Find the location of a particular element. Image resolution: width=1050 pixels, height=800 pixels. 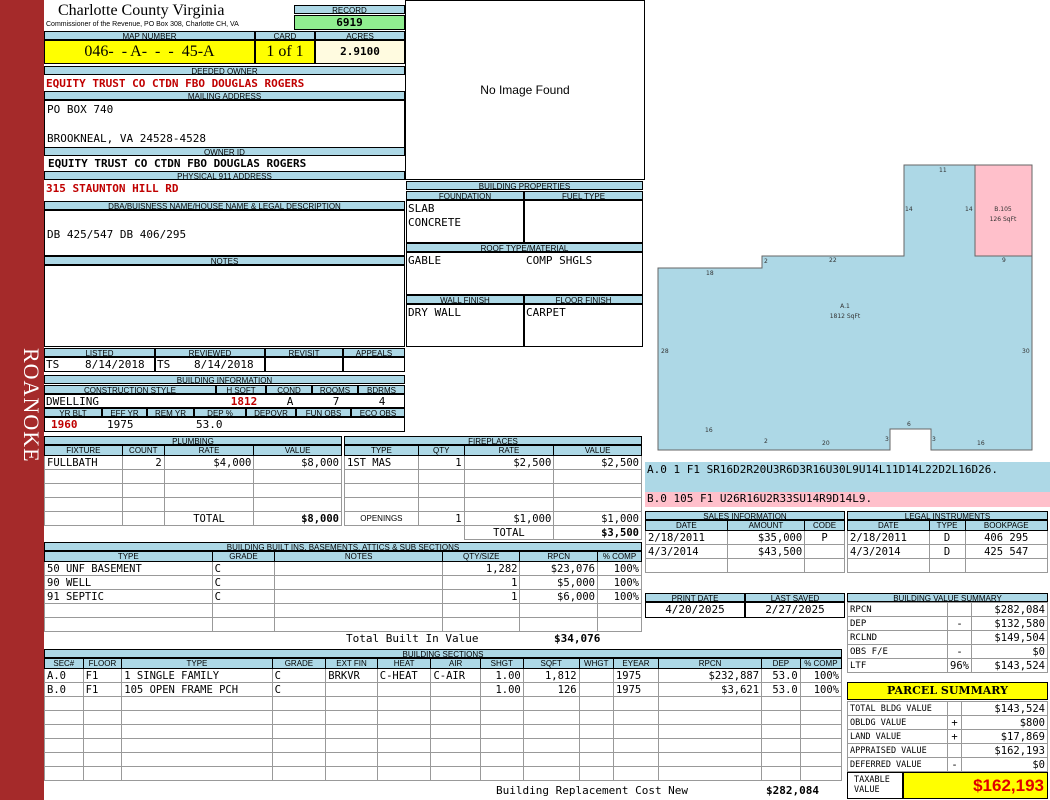

deeded-owner-label: DEEDED OWNER is located at coordinates (224, 70).